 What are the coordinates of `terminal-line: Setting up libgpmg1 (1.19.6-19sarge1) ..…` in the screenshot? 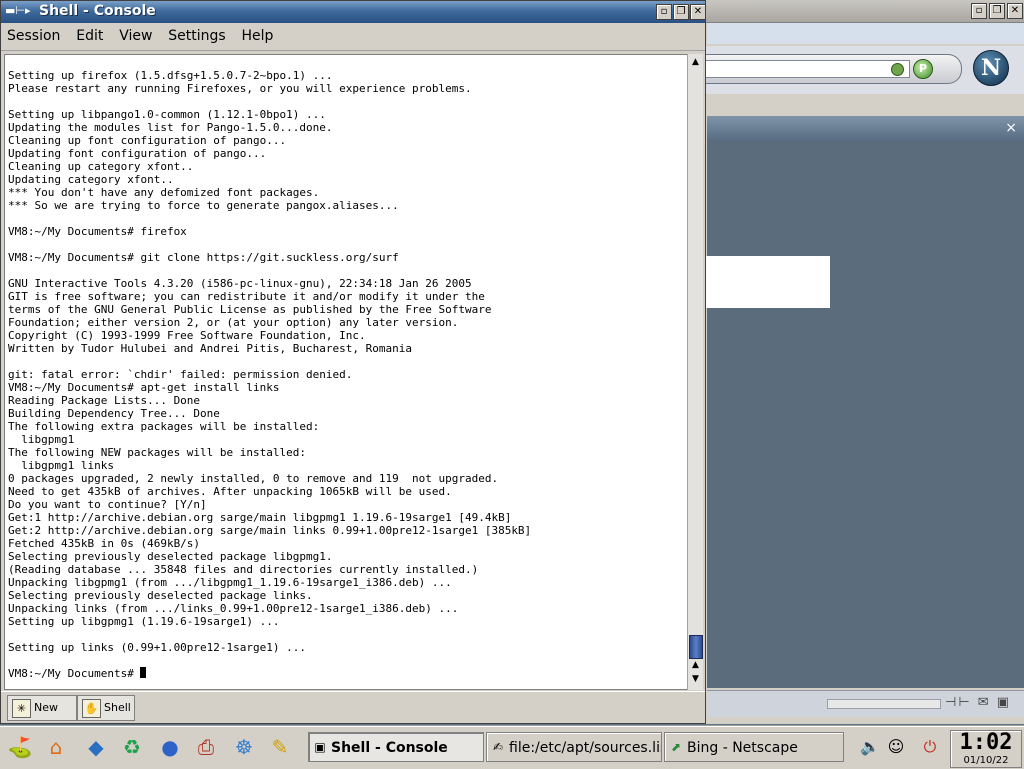 It's located at (144, 621).